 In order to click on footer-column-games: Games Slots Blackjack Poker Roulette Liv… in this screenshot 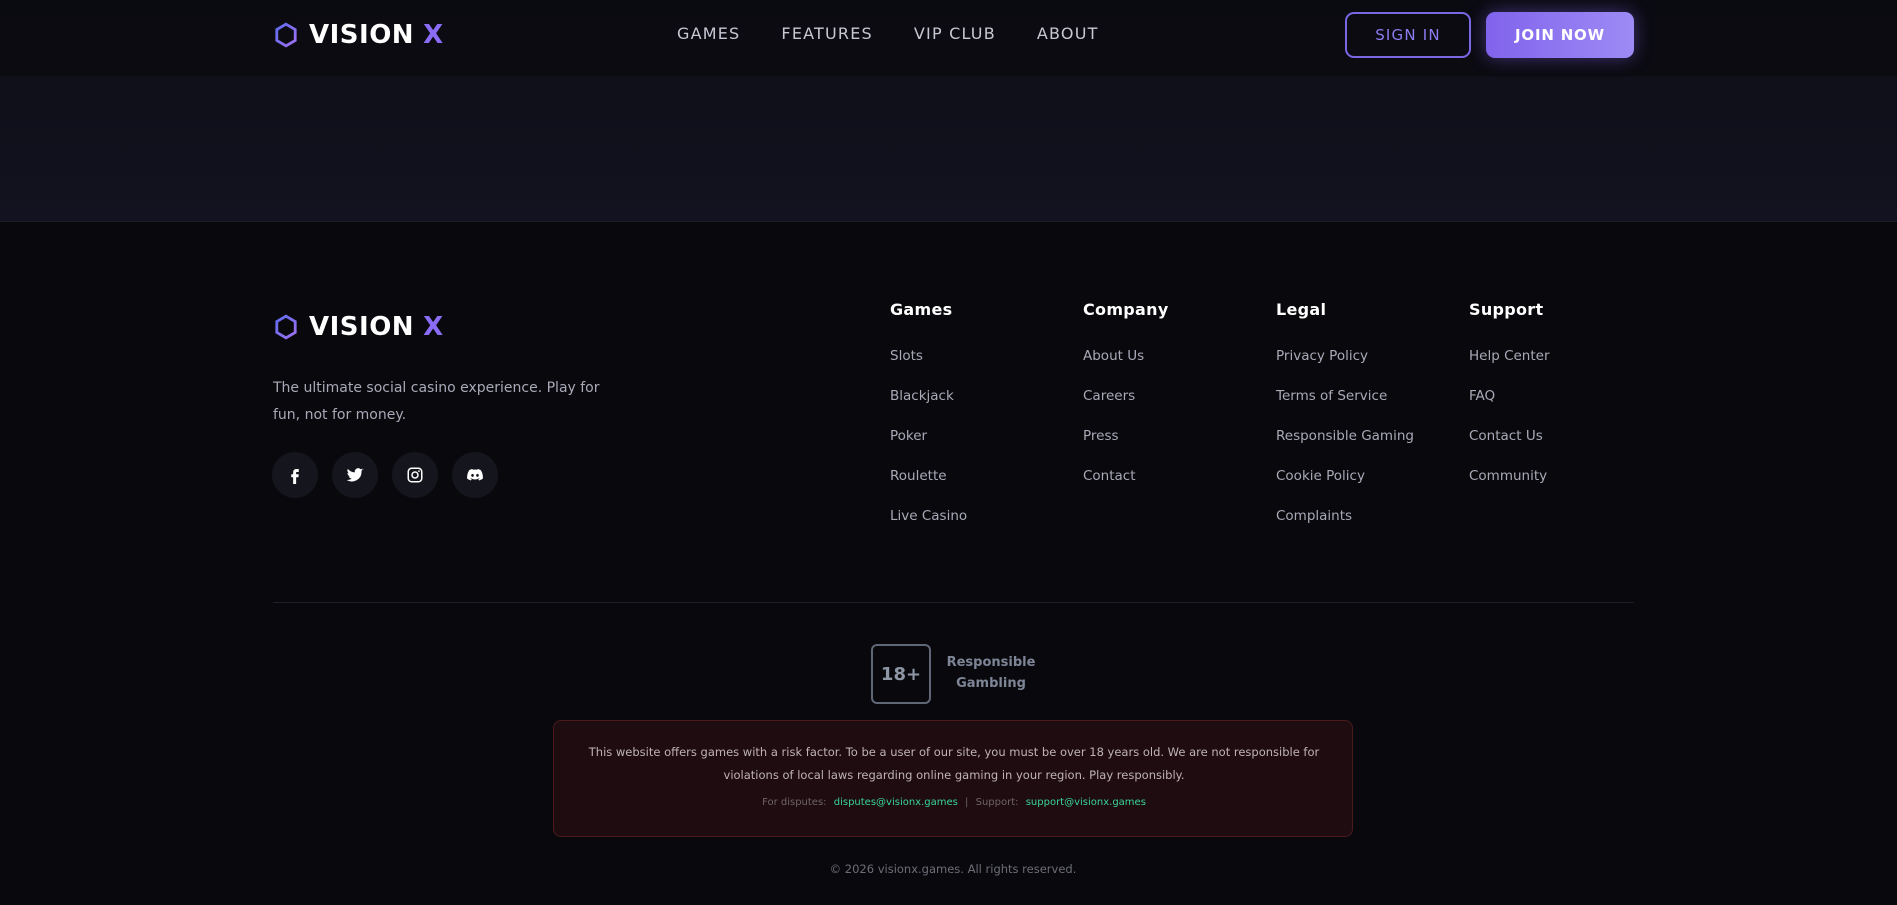, I will do `click(928, 424)`.